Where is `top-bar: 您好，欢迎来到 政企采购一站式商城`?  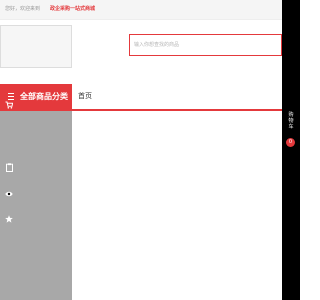
top-bar: 您好，欢迎来到 政企采购一站式商城 is located at coordinates (141, 10).